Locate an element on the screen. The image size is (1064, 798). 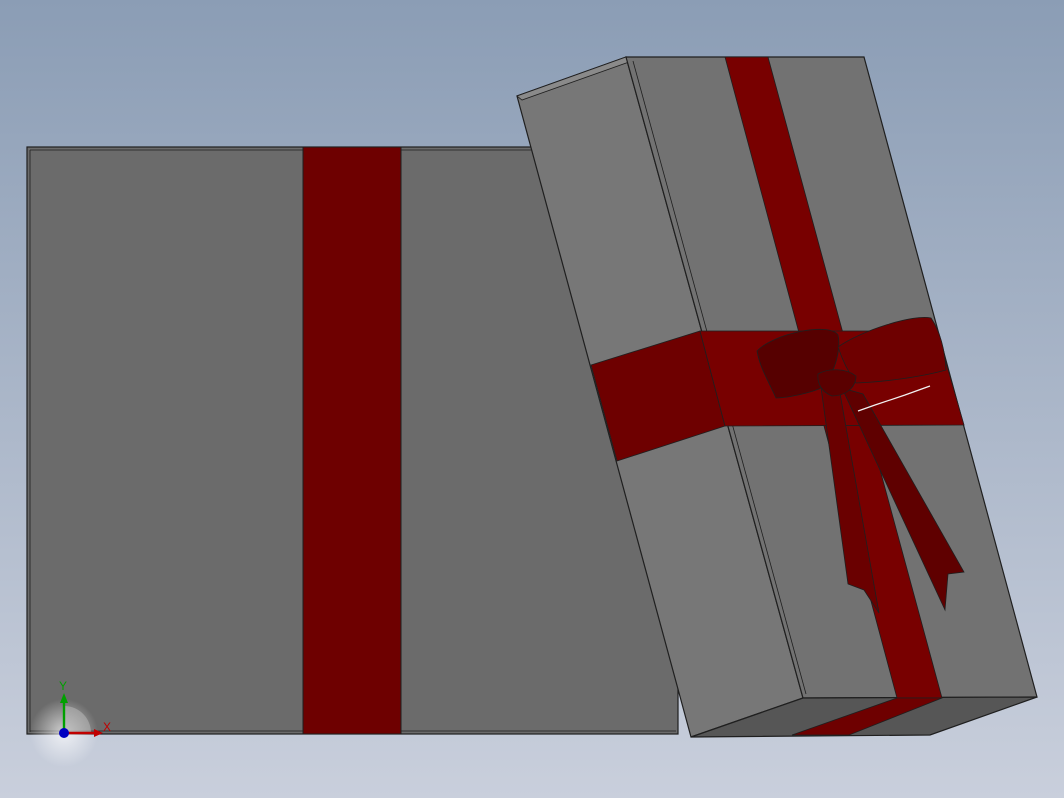
triad-x-label: X is located at coordinates (107, 727).